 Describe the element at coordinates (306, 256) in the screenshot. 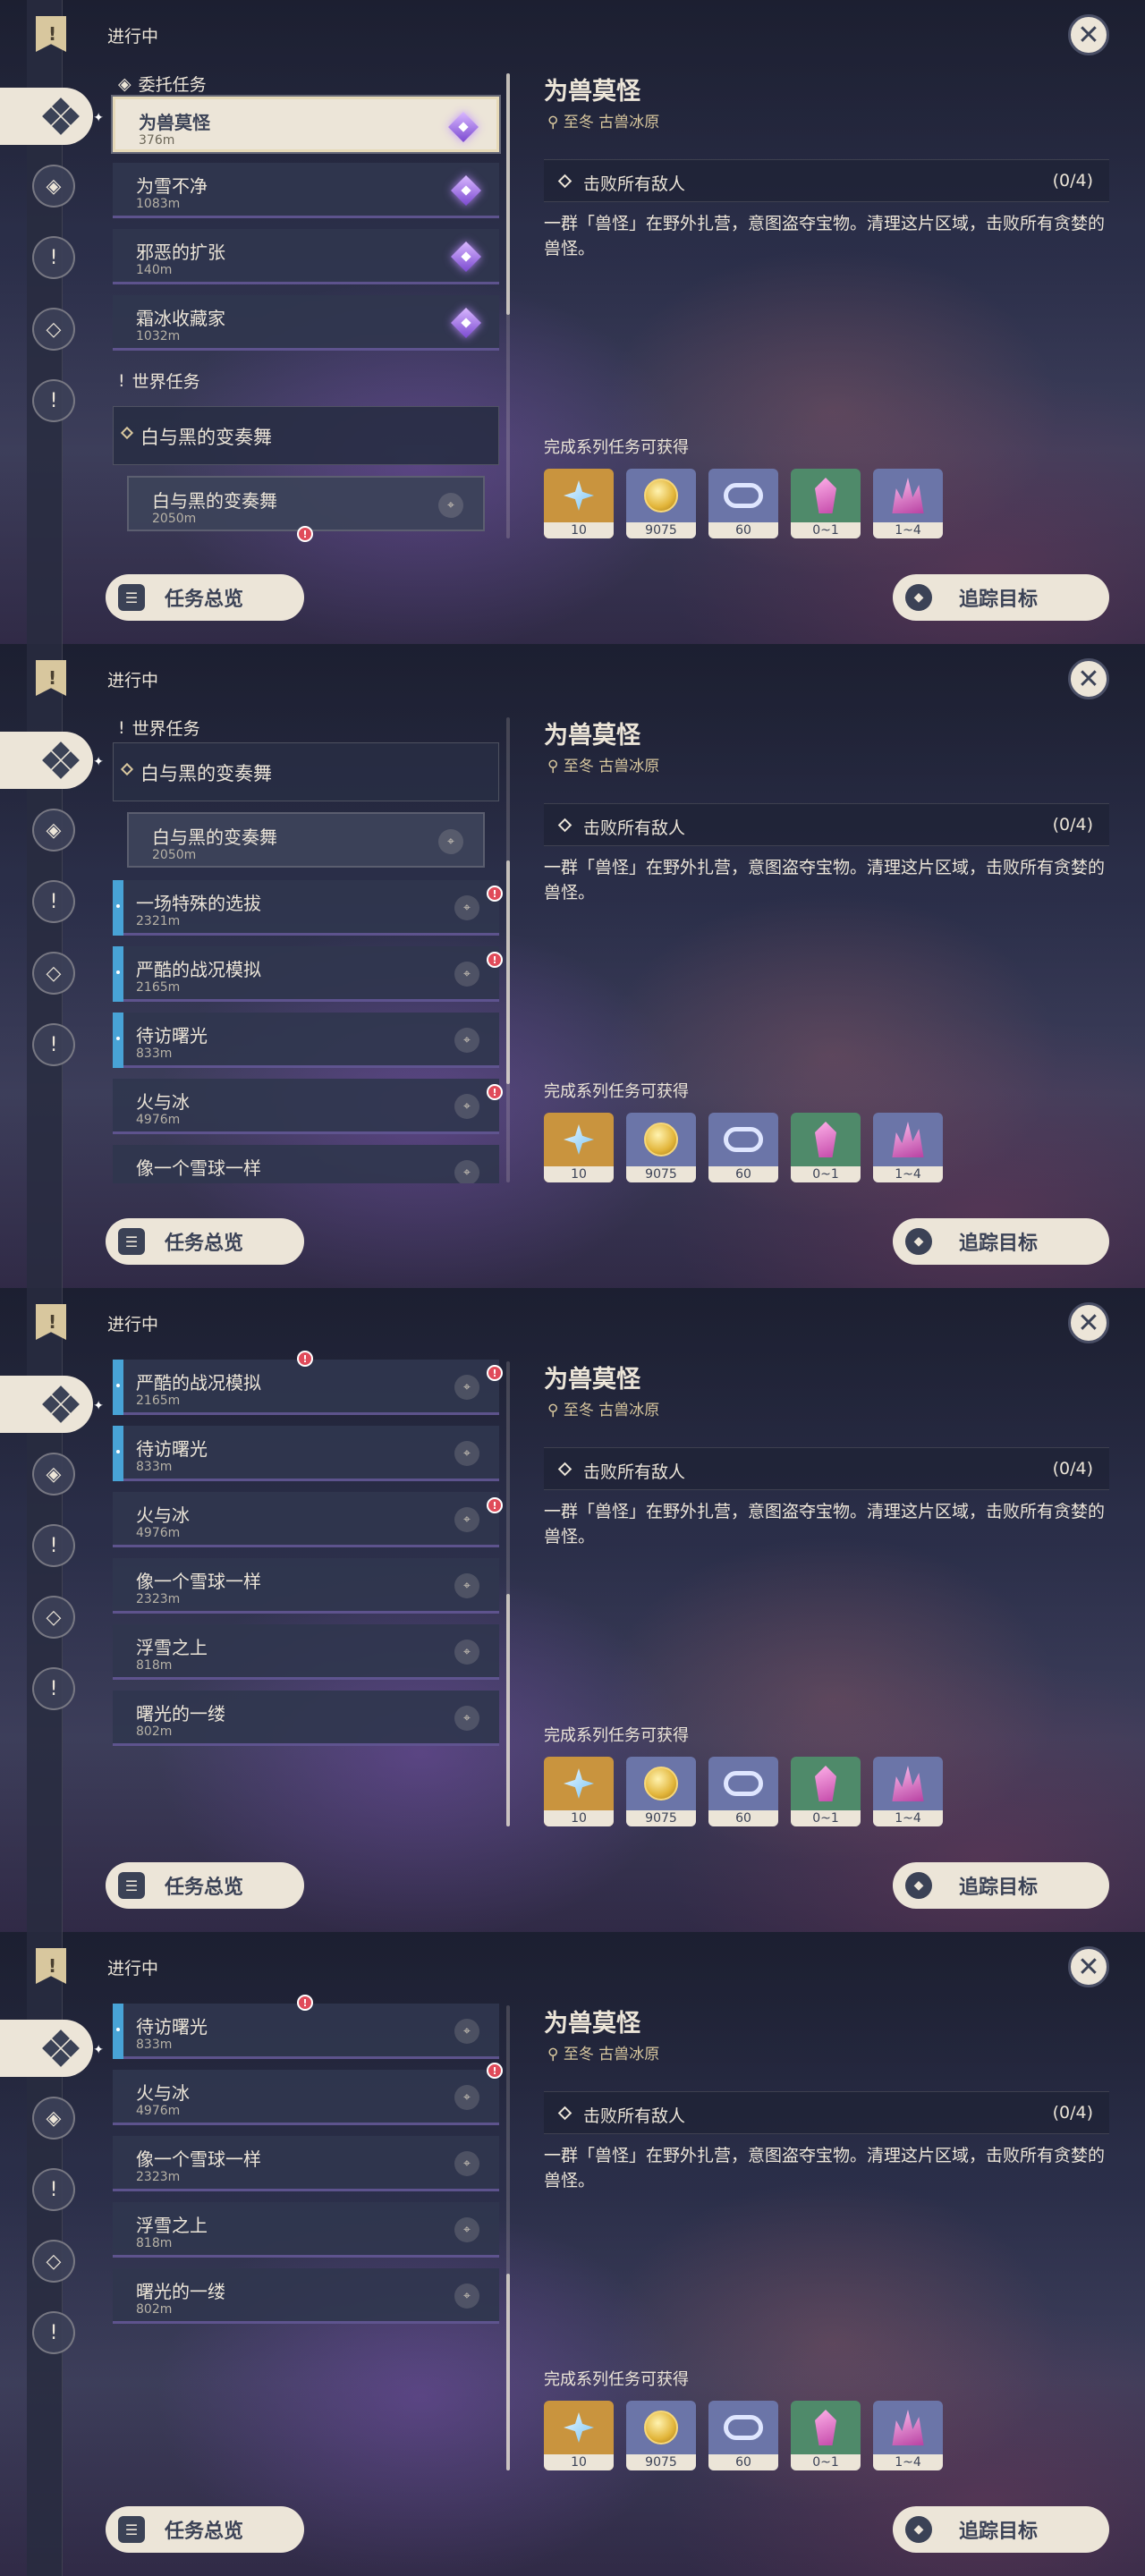

I see `quest-item: 邪恶的扩张 140m` at that location.